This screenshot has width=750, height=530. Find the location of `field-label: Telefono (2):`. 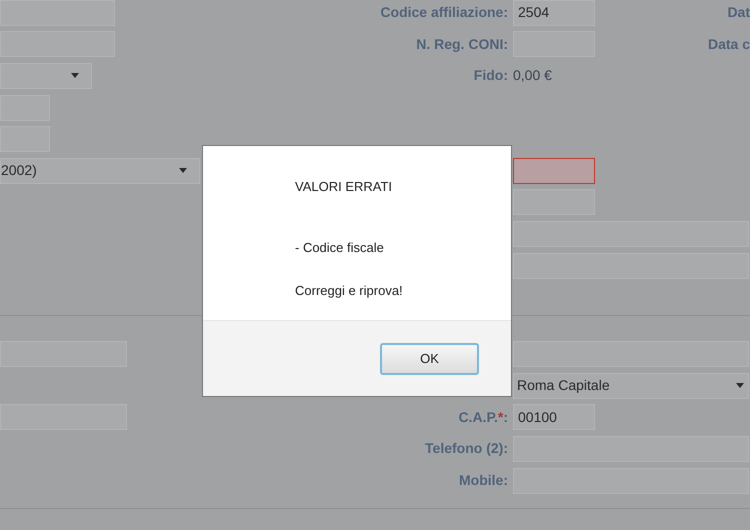

field-label: Telefono (2): is located at coordinates (466, 448).